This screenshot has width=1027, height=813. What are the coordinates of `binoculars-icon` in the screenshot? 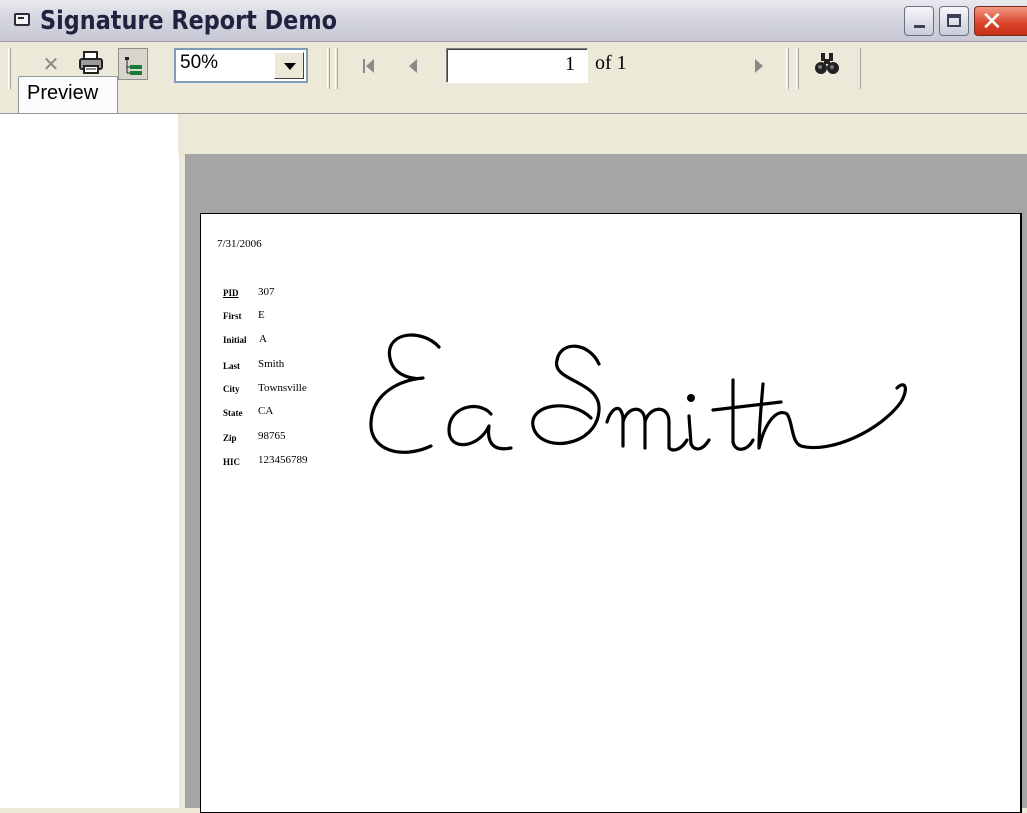 It's located at (827, 63).